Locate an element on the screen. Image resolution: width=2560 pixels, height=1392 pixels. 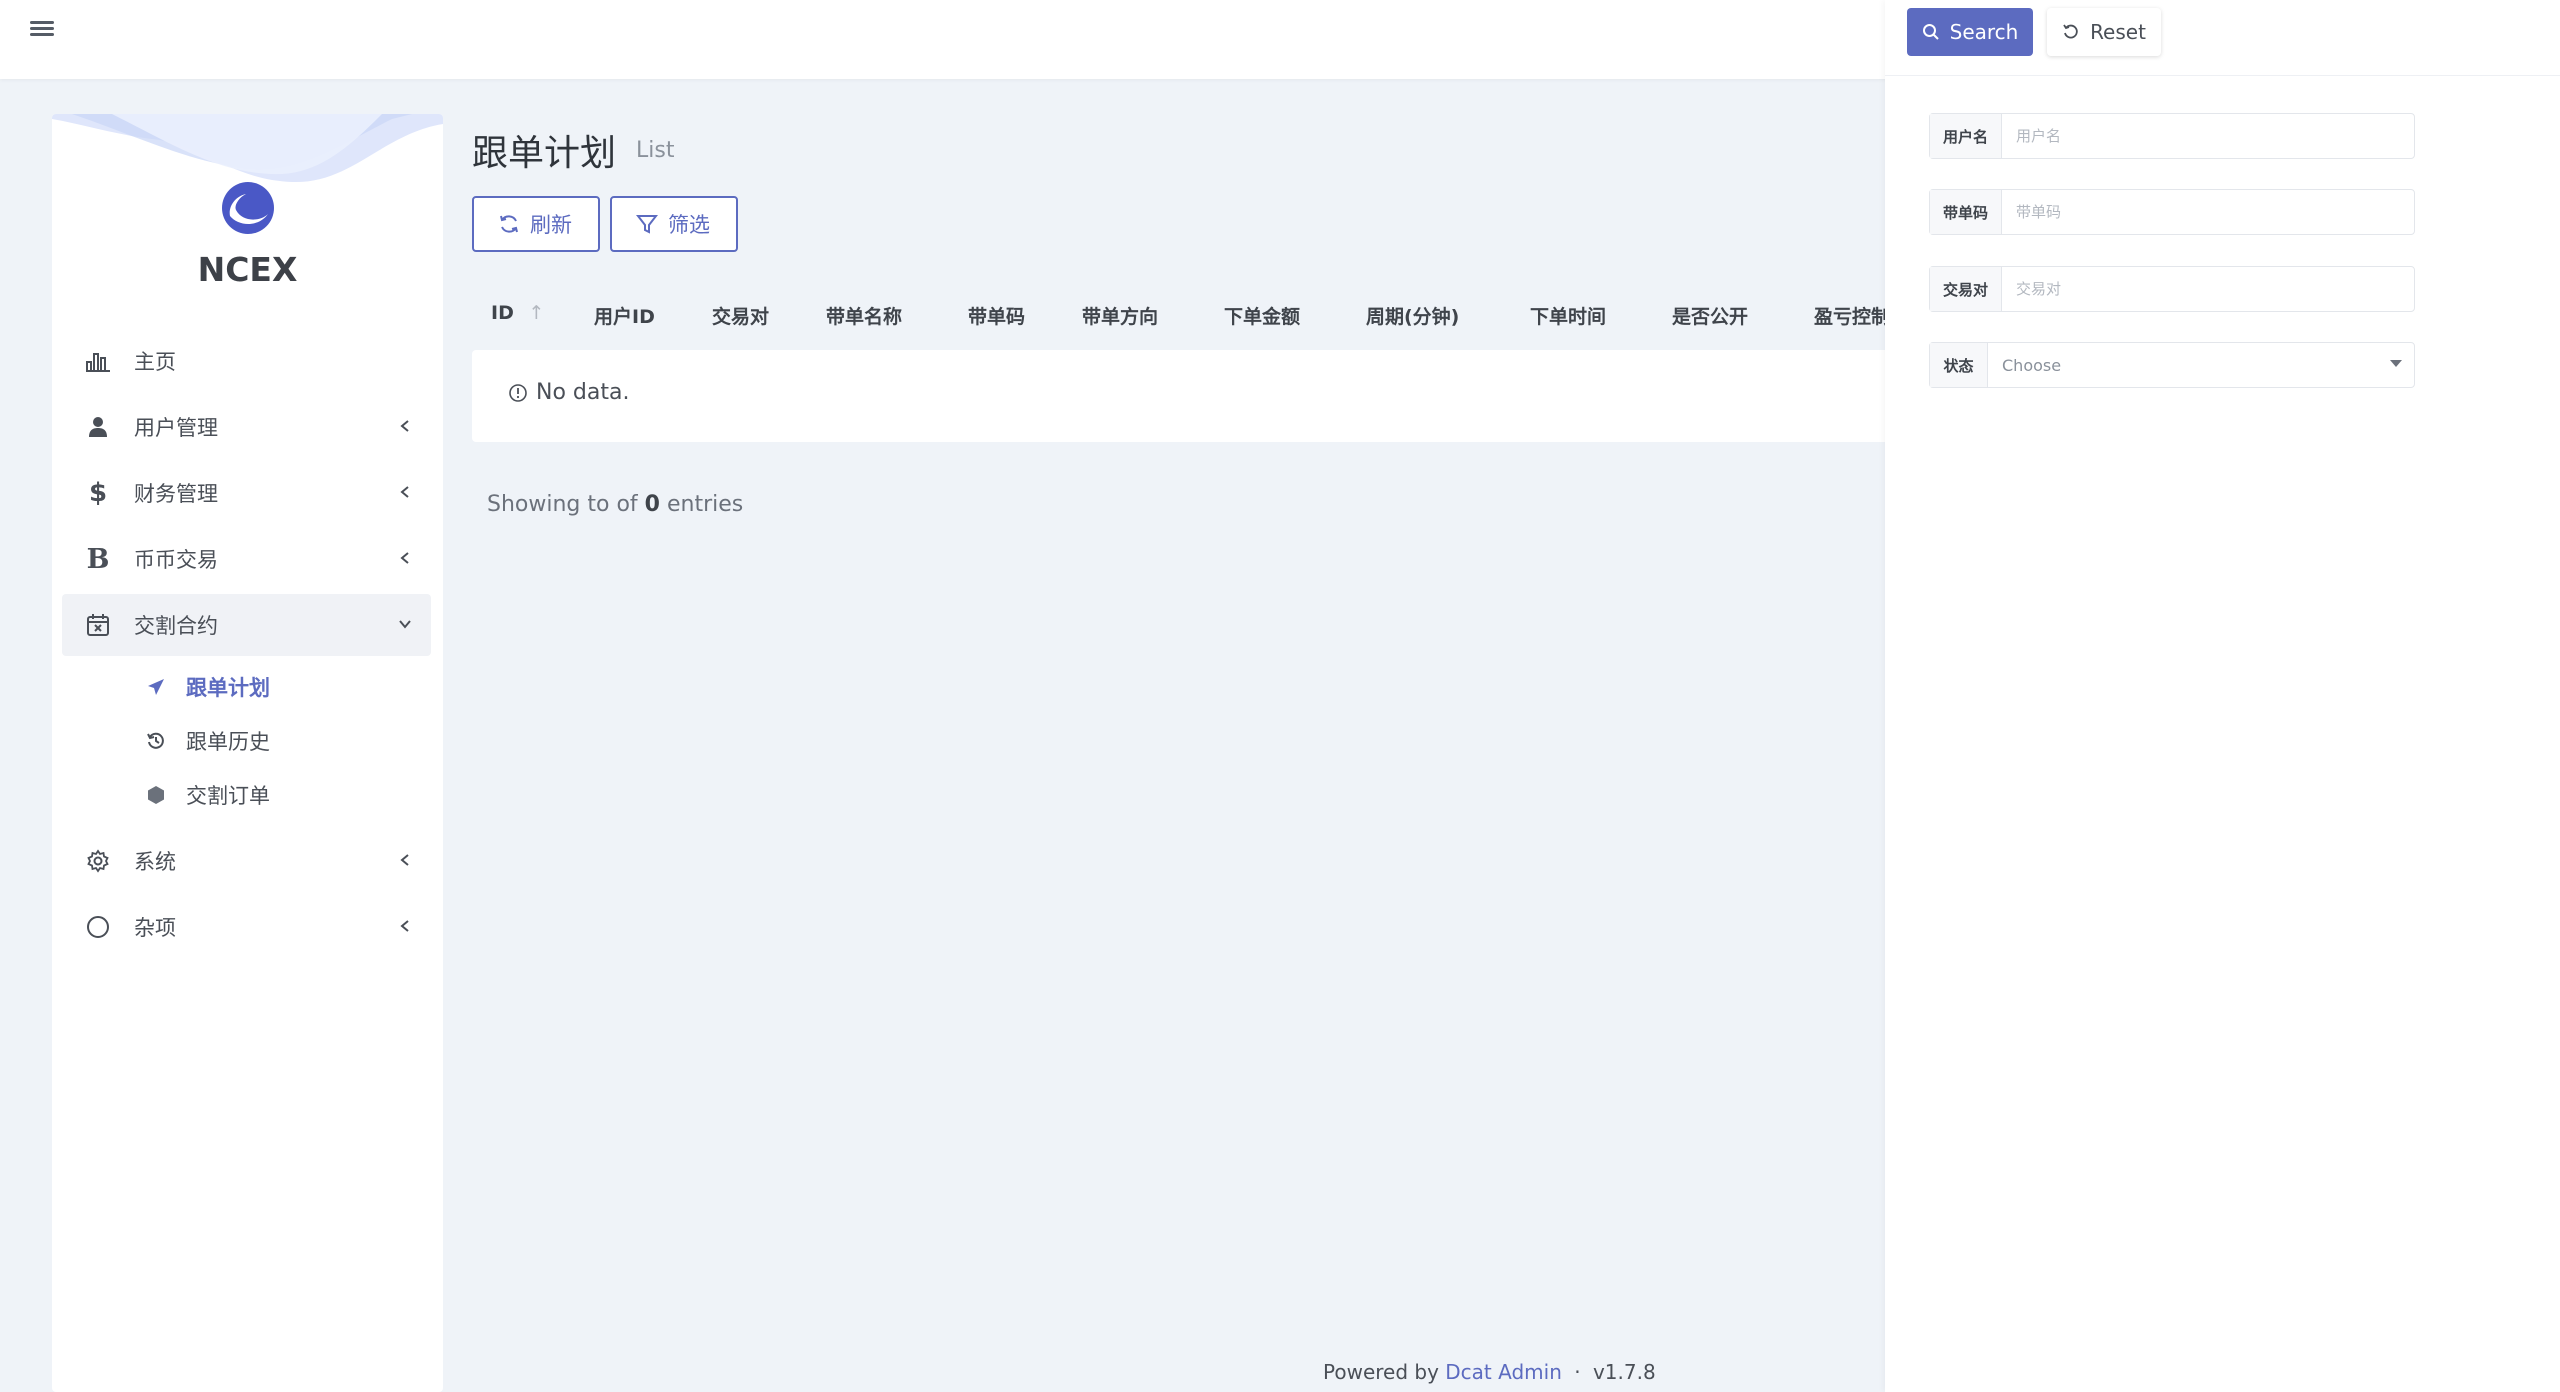
filter-button: 筛选 is located at coordinates (674, 224).